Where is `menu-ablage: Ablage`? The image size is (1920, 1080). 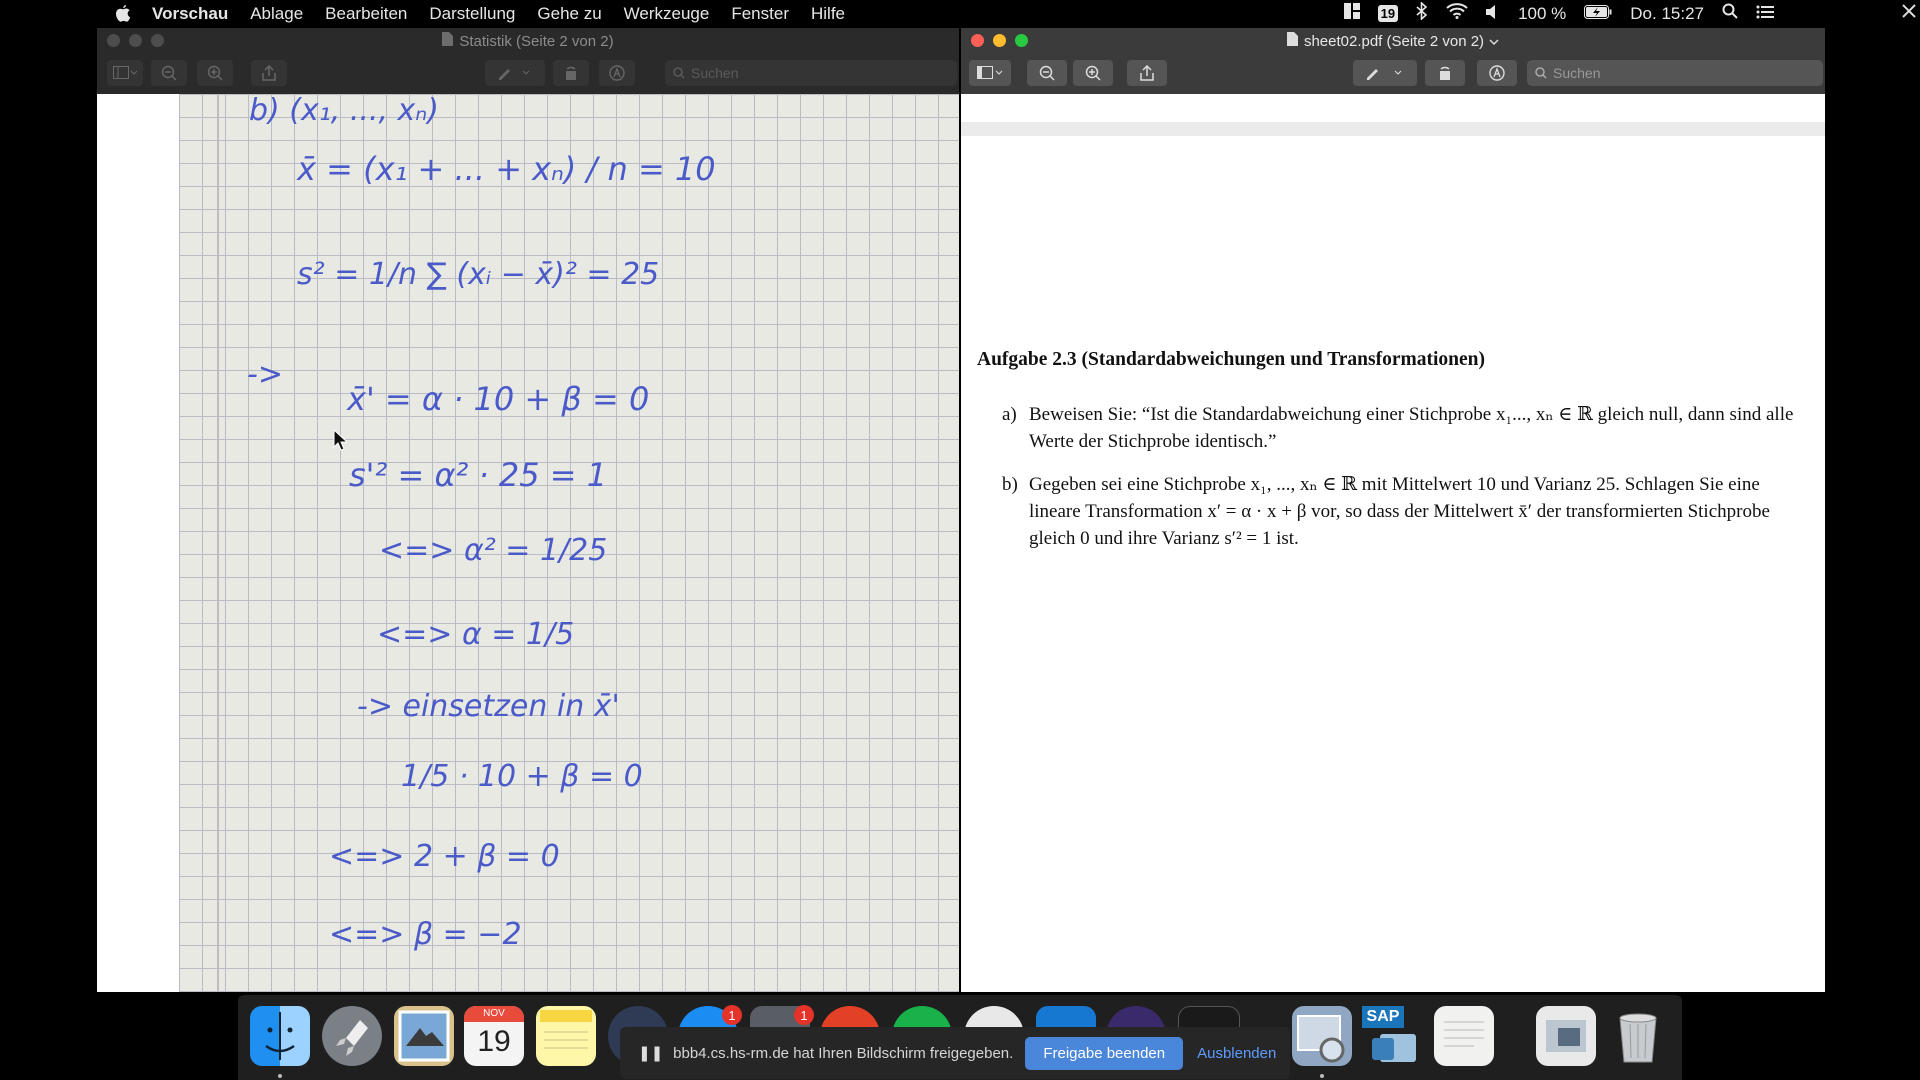
menu-ablage: Ablage is located at coordinates (276, 14).